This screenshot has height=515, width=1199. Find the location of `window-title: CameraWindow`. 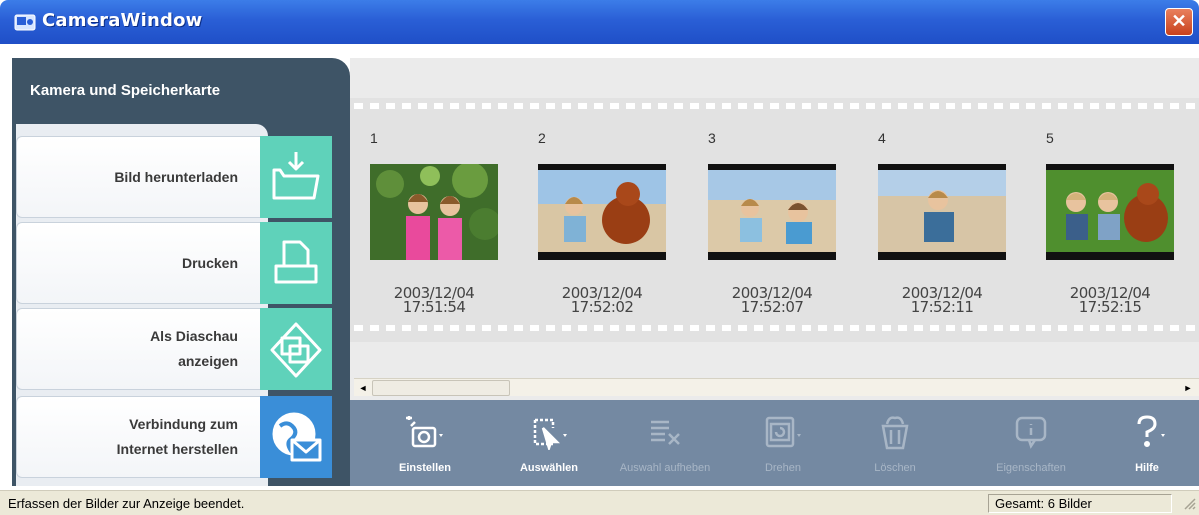

window-title: CameraWindow is located at coordinates (122, 20).